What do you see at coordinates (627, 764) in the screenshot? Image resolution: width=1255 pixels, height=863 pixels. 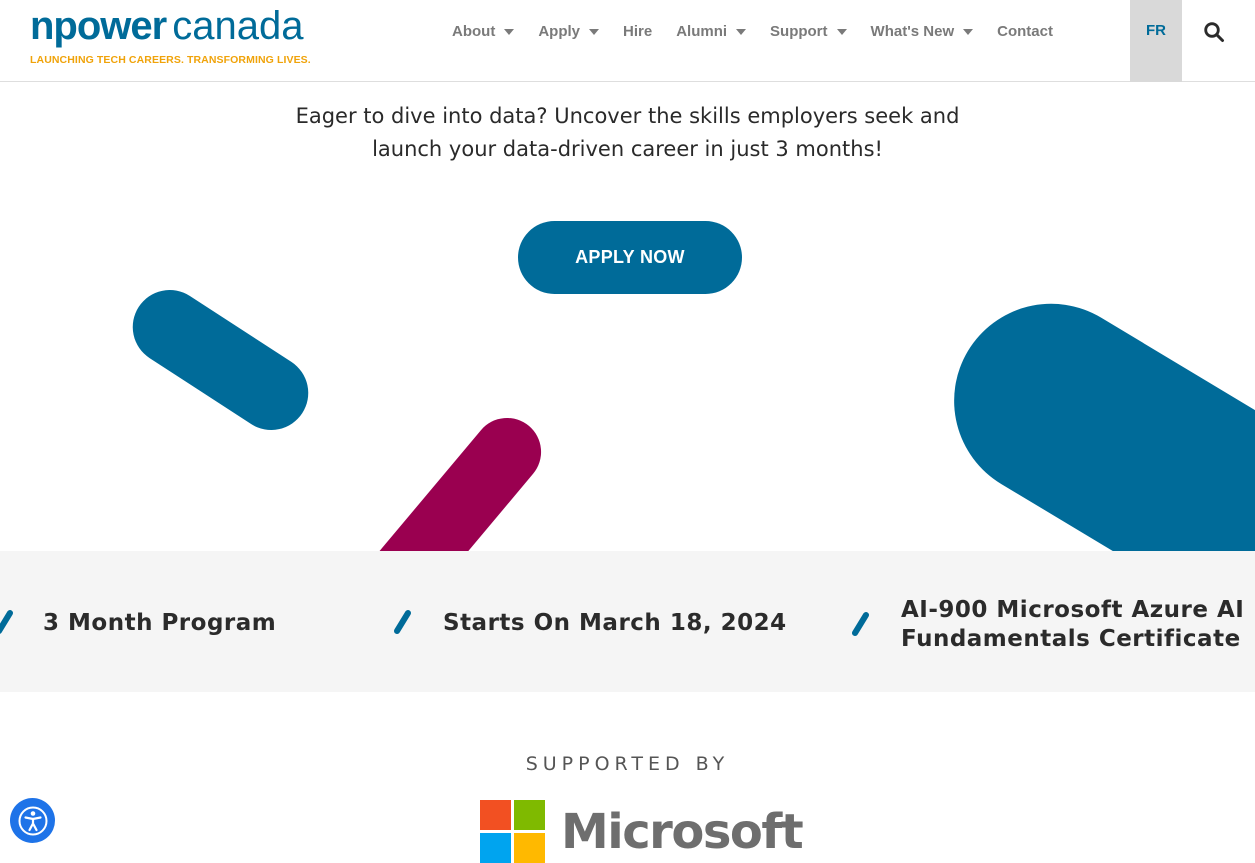 I see `supported-by-heading: SUPPORTED BY` at bounding box center [627, 764].